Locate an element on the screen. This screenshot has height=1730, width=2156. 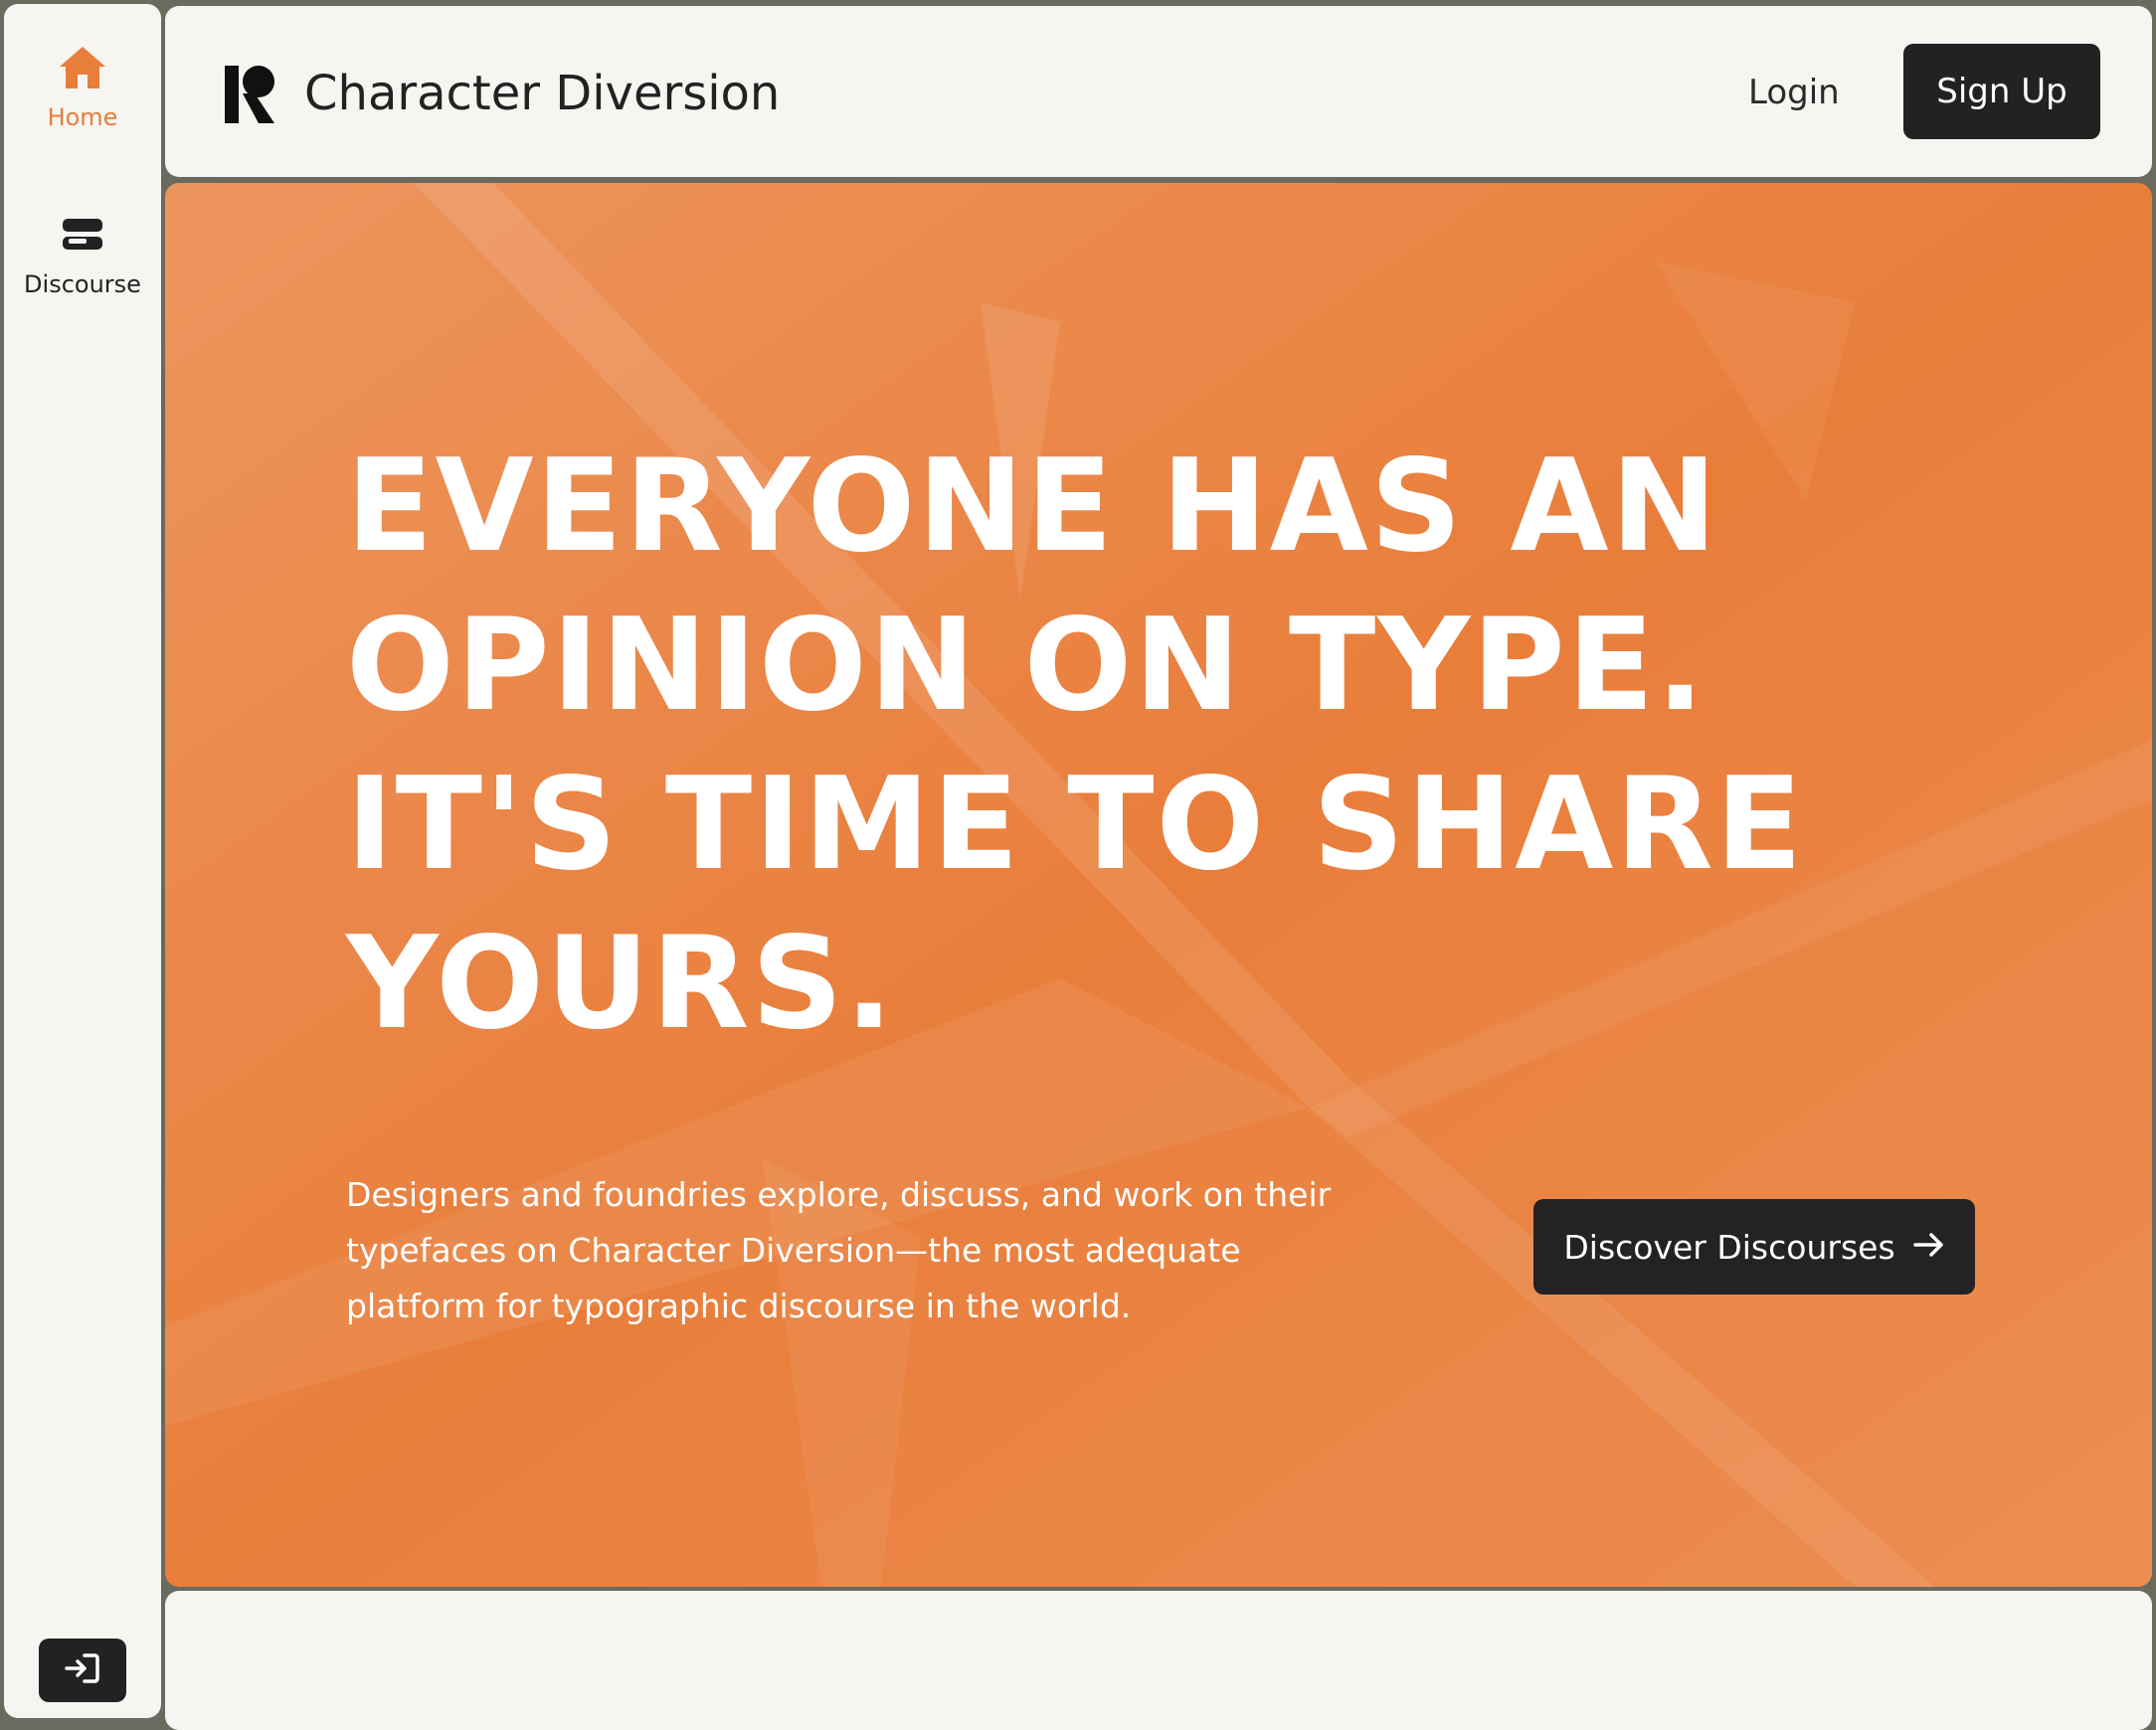
content-panel is located at coordinates (1158, 1660).